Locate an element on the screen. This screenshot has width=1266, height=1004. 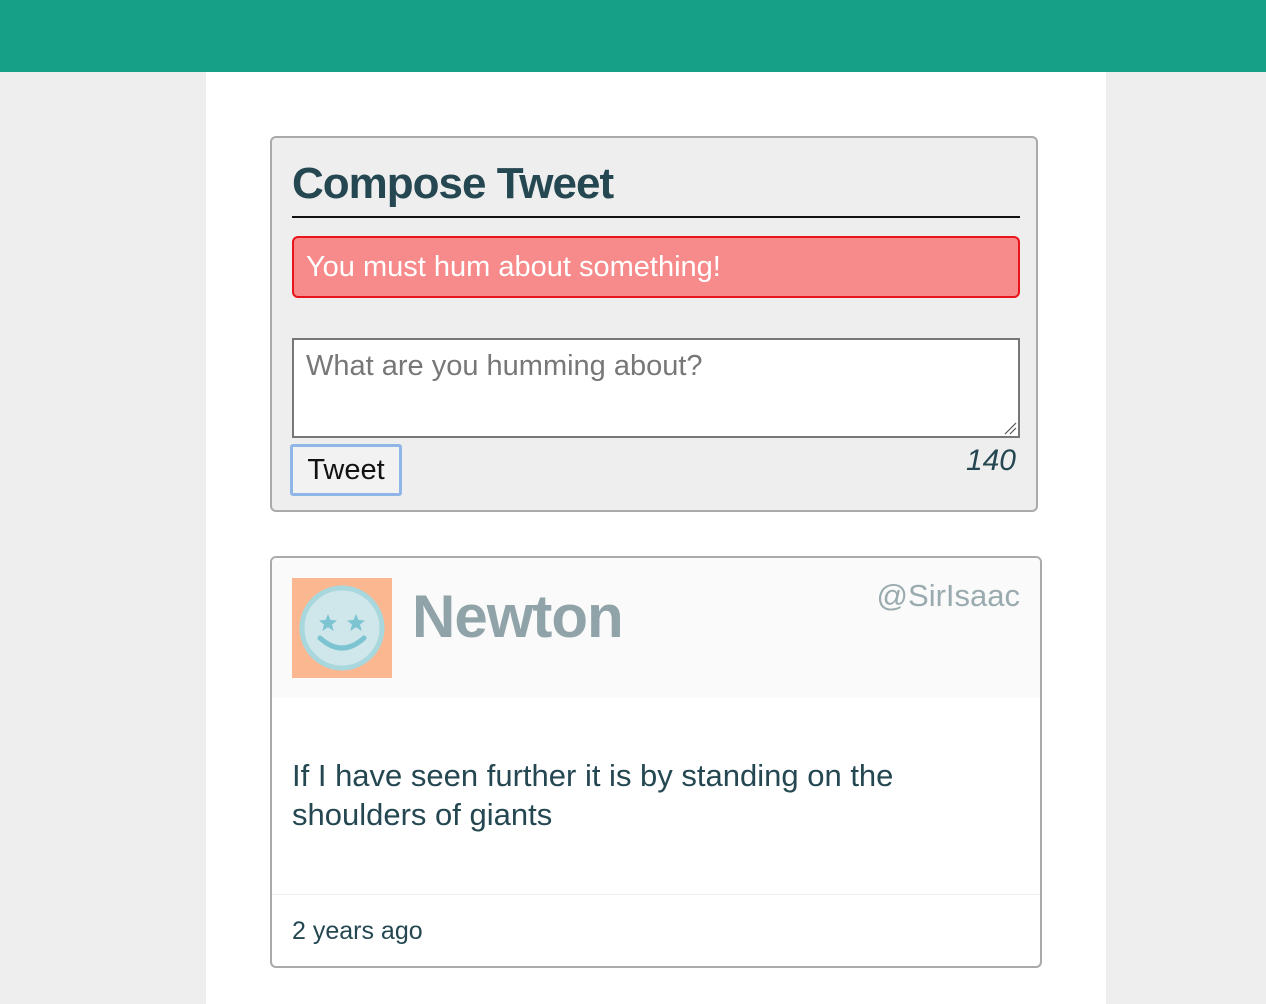
error-message: You must hum about something! is located at coordinates (656, 267).